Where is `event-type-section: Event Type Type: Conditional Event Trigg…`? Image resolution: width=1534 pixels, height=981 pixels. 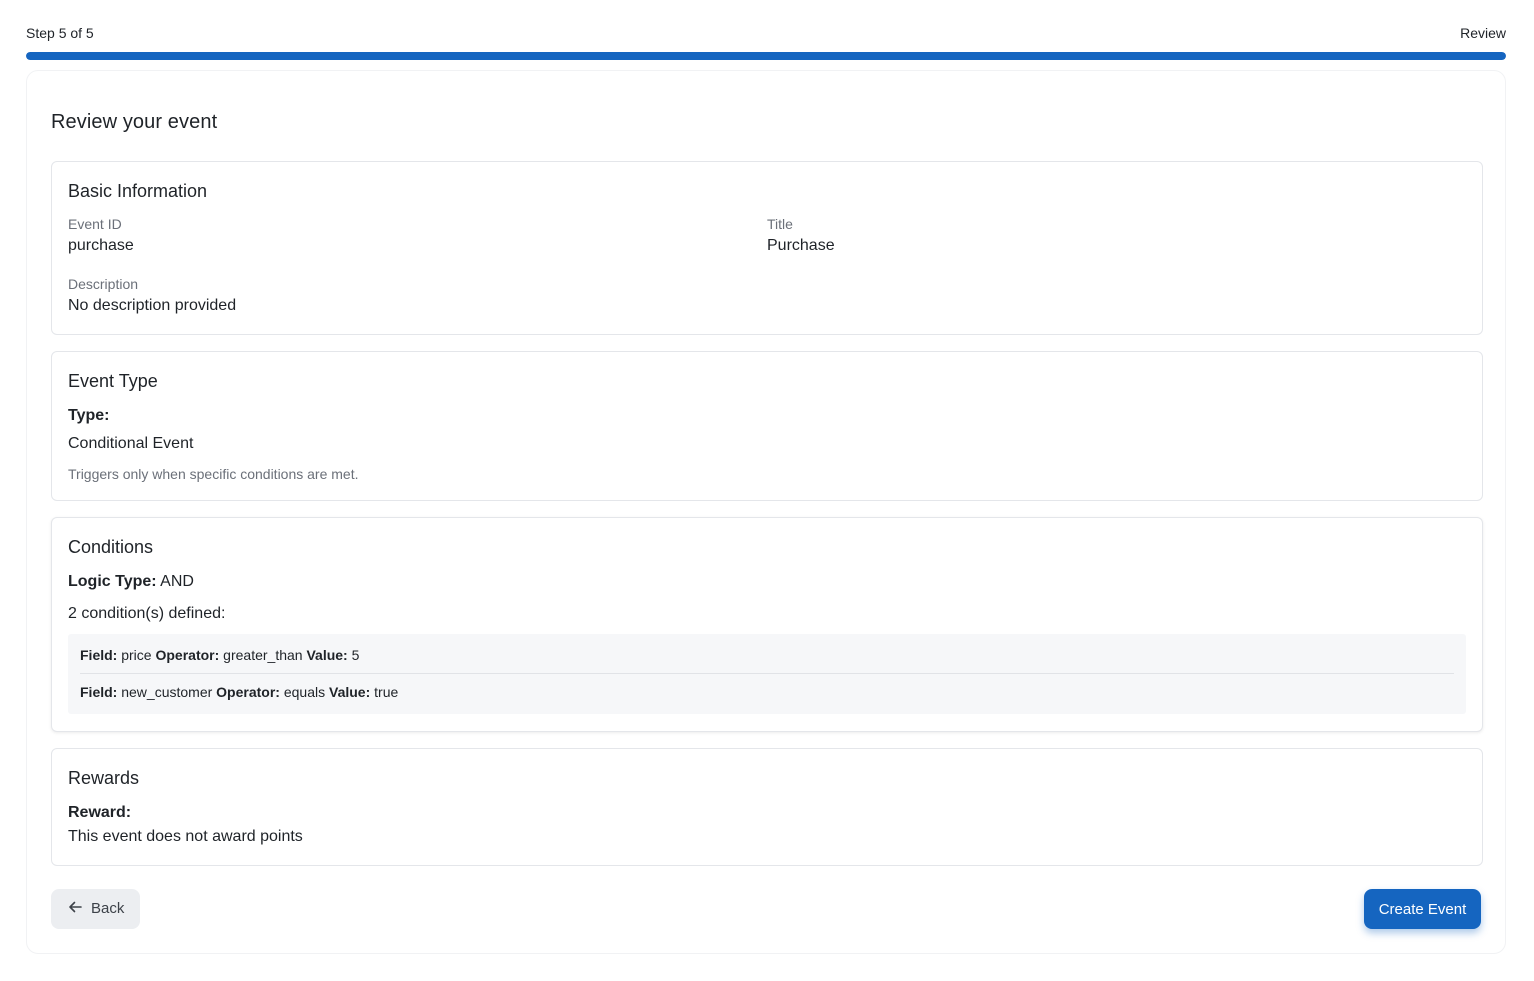 event-type-section: Event Type Type: Conditional Event Trigg… is located at coordinates (767, 426).